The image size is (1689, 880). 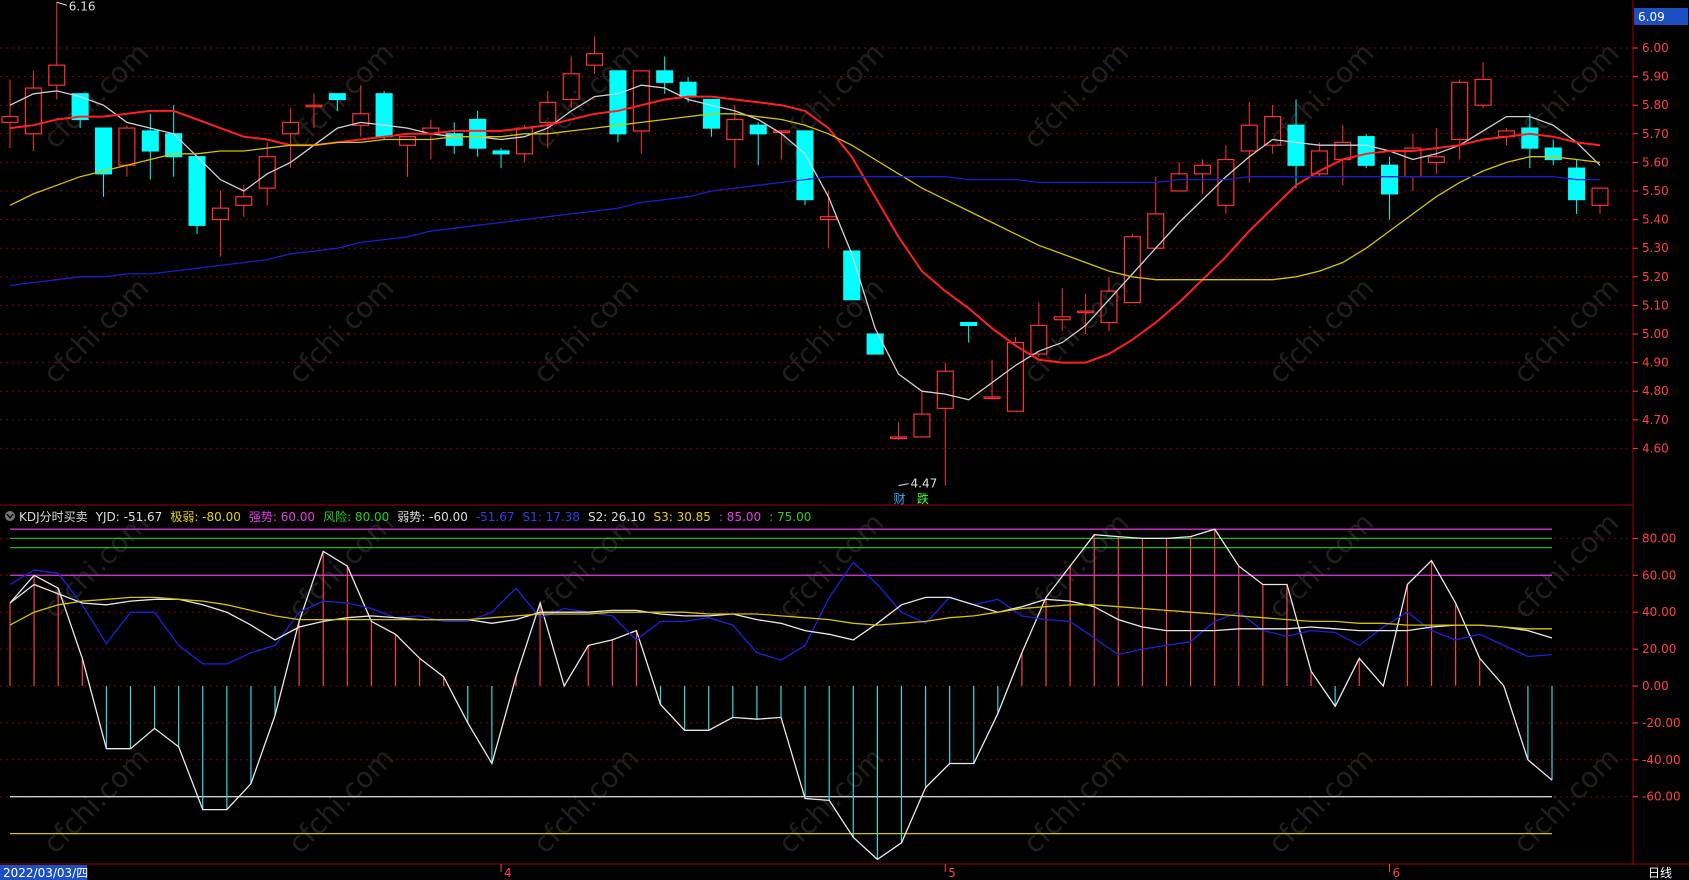 What do you see at coordinates (1655, 248) in the screenshot?
I see `price-tick-label: 5.30` at bounding box center [1655, 248].